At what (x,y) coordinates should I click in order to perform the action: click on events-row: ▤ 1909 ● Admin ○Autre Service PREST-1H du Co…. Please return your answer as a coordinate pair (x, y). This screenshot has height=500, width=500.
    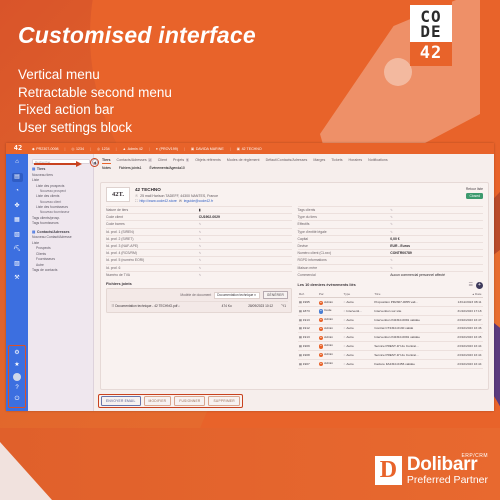
    Looking at the image, I should click on (390, 346).